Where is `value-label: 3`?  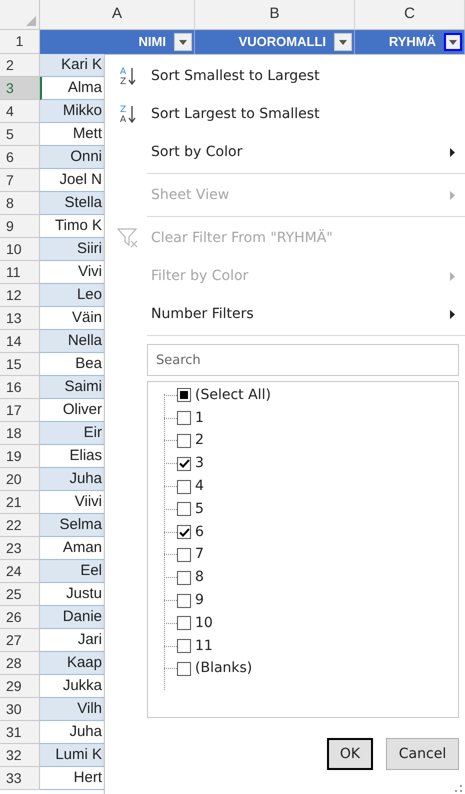 value-label: 3 is located at coordinates (199, 463).